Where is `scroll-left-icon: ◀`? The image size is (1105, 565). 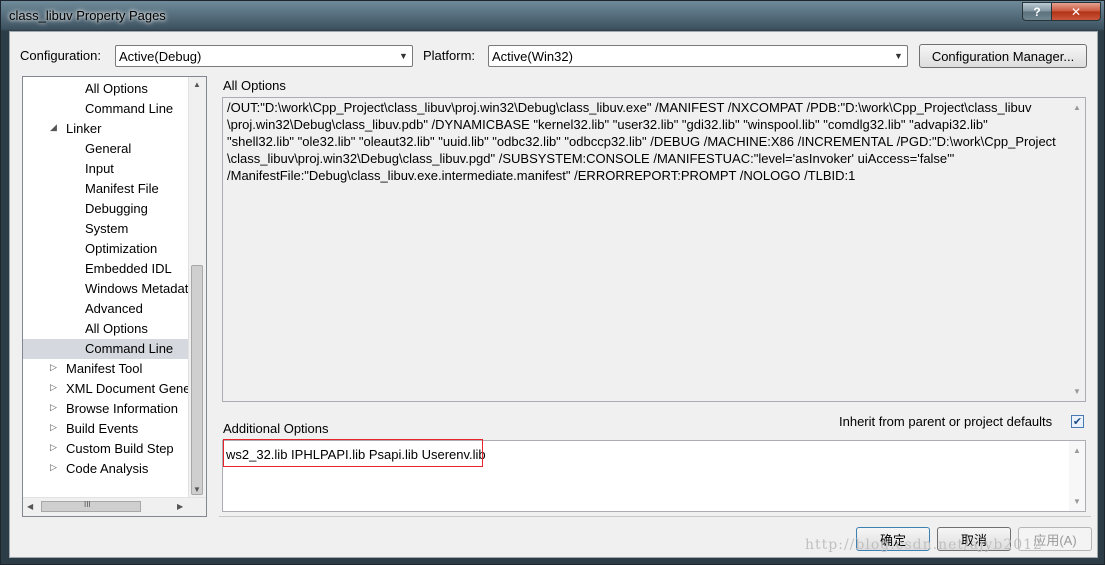 scroll-left-icon: ◀ is located at coordinates (30, 506).